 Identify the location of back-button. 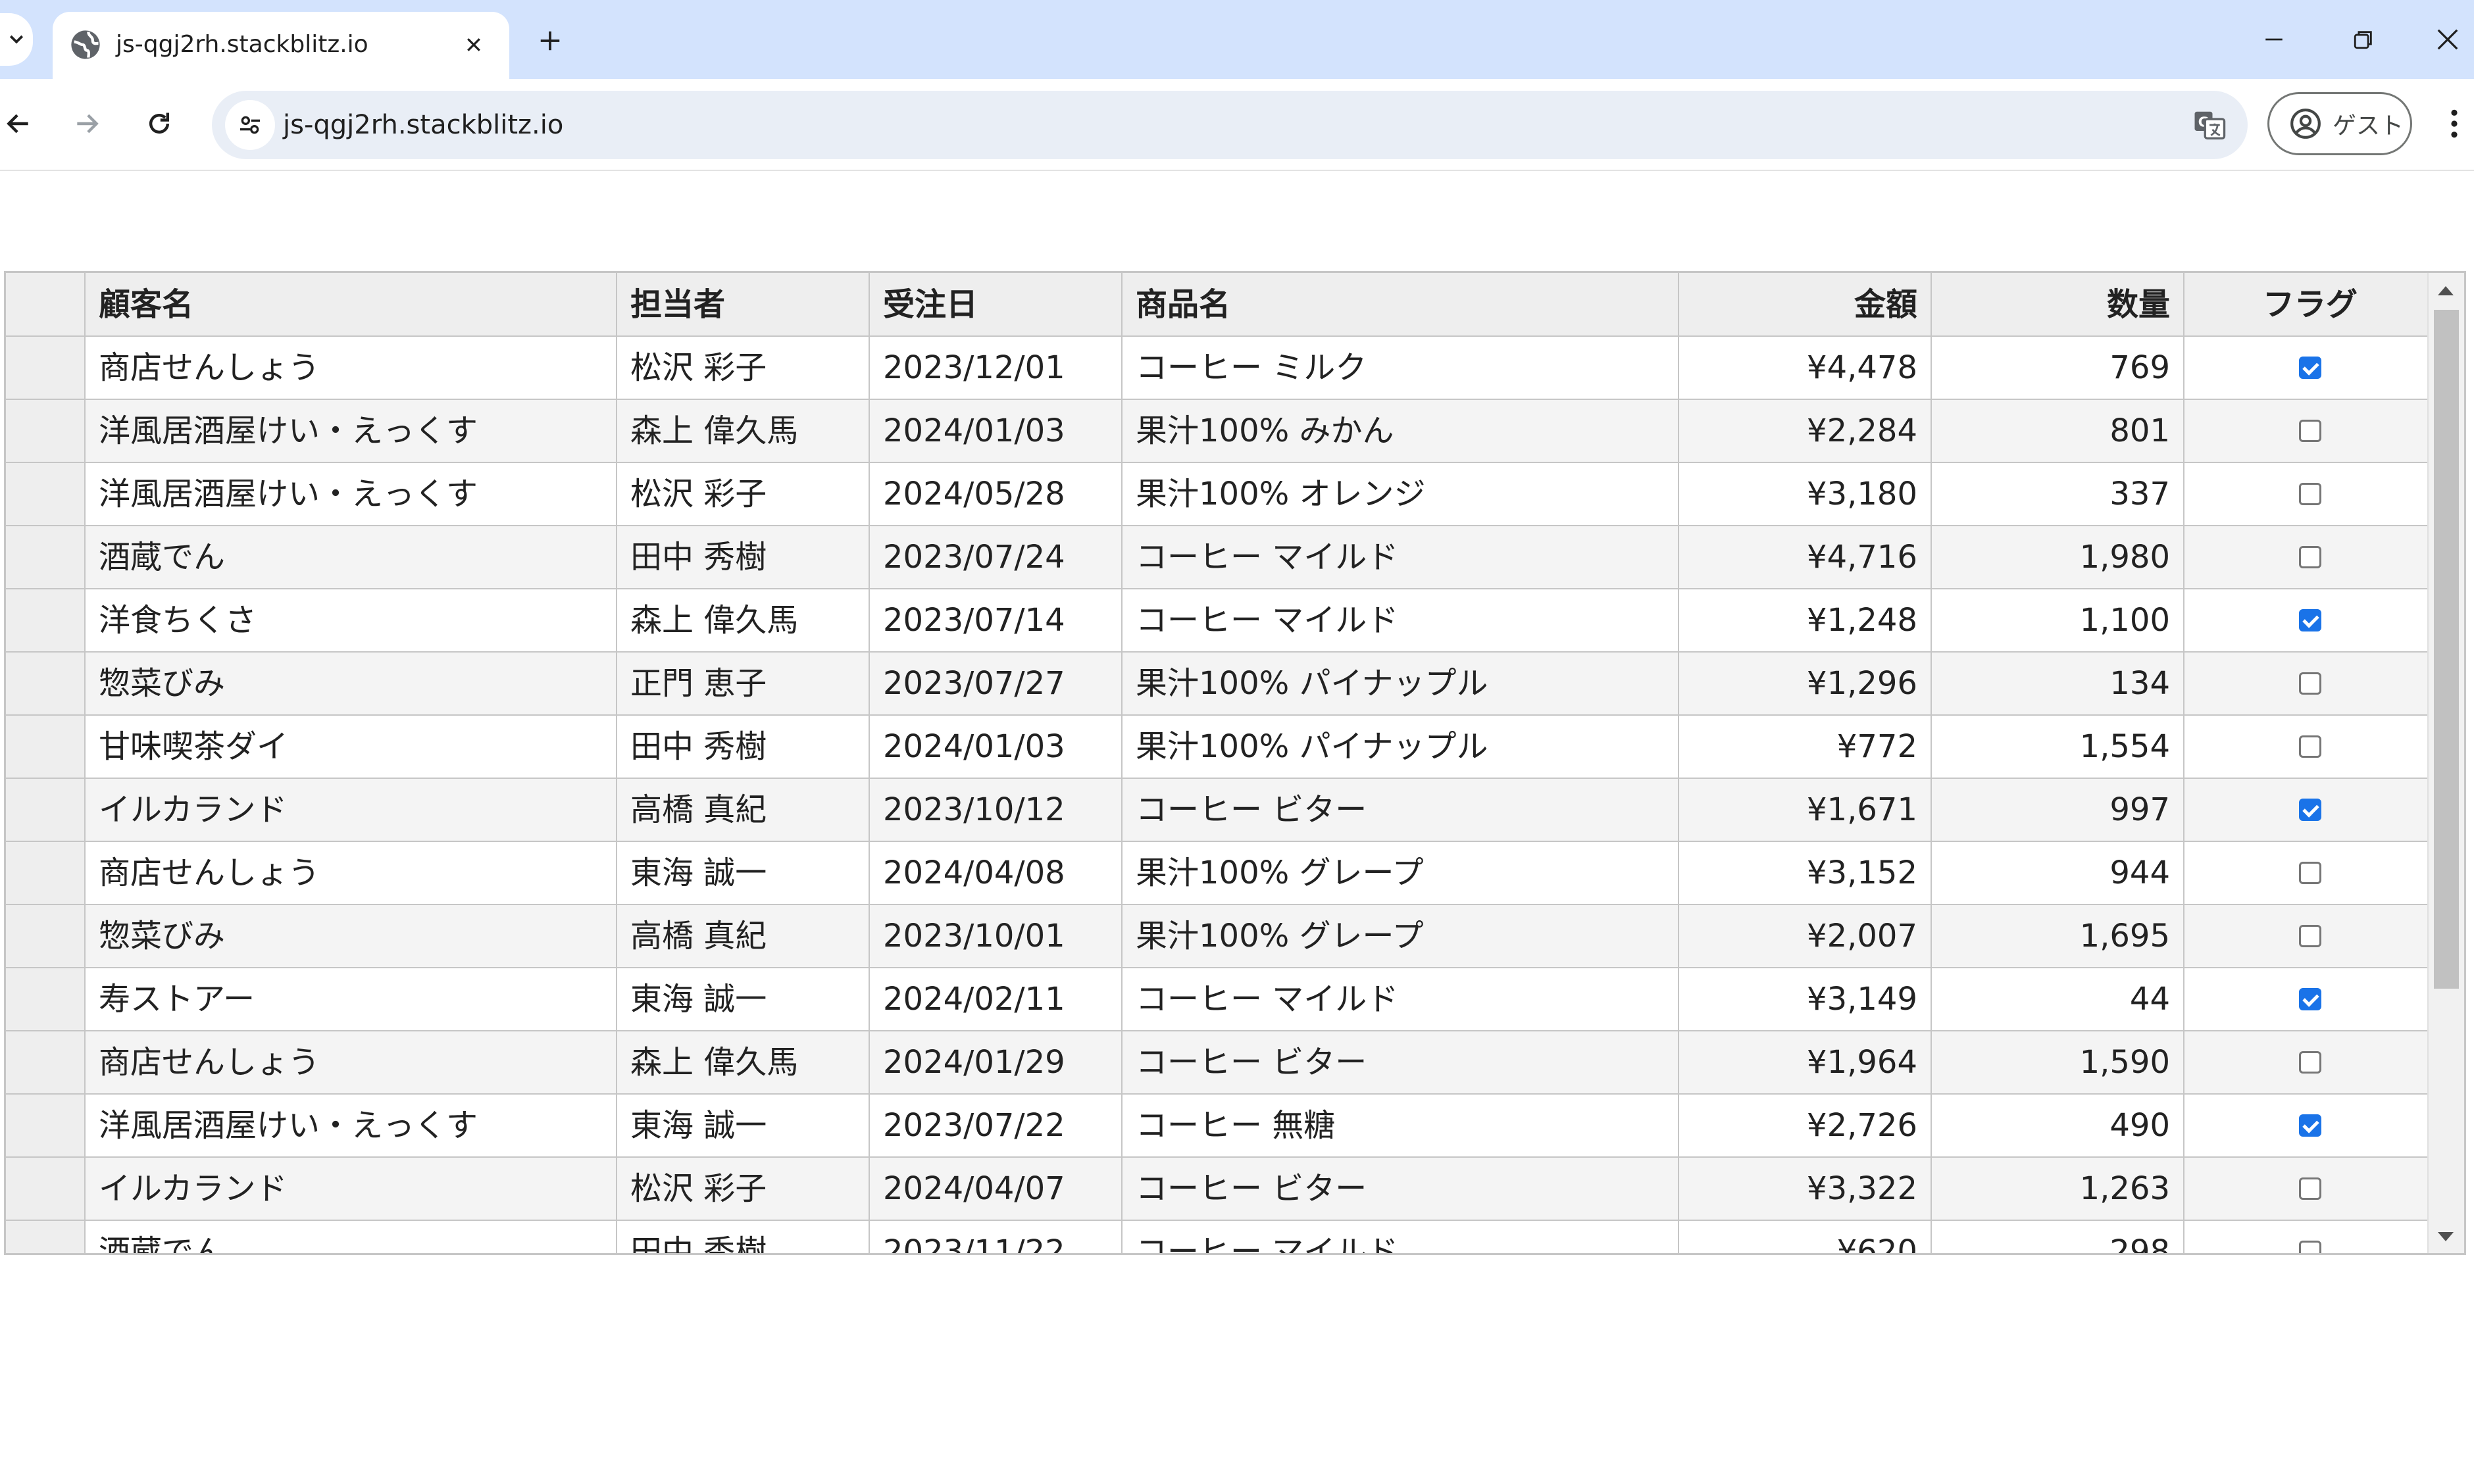
(23, 123).